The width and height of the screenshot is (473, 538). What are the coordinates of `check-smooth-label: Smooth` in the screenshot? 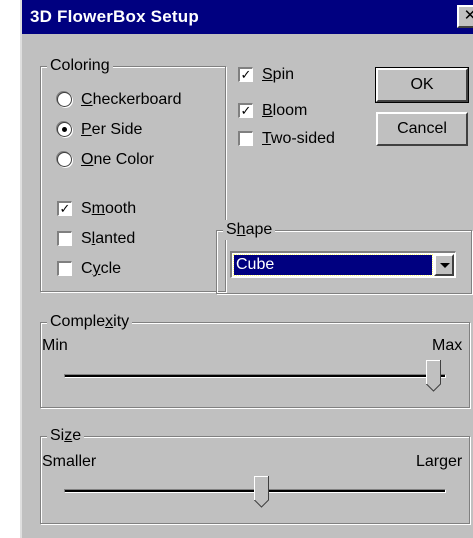 It's located at (109, 208).